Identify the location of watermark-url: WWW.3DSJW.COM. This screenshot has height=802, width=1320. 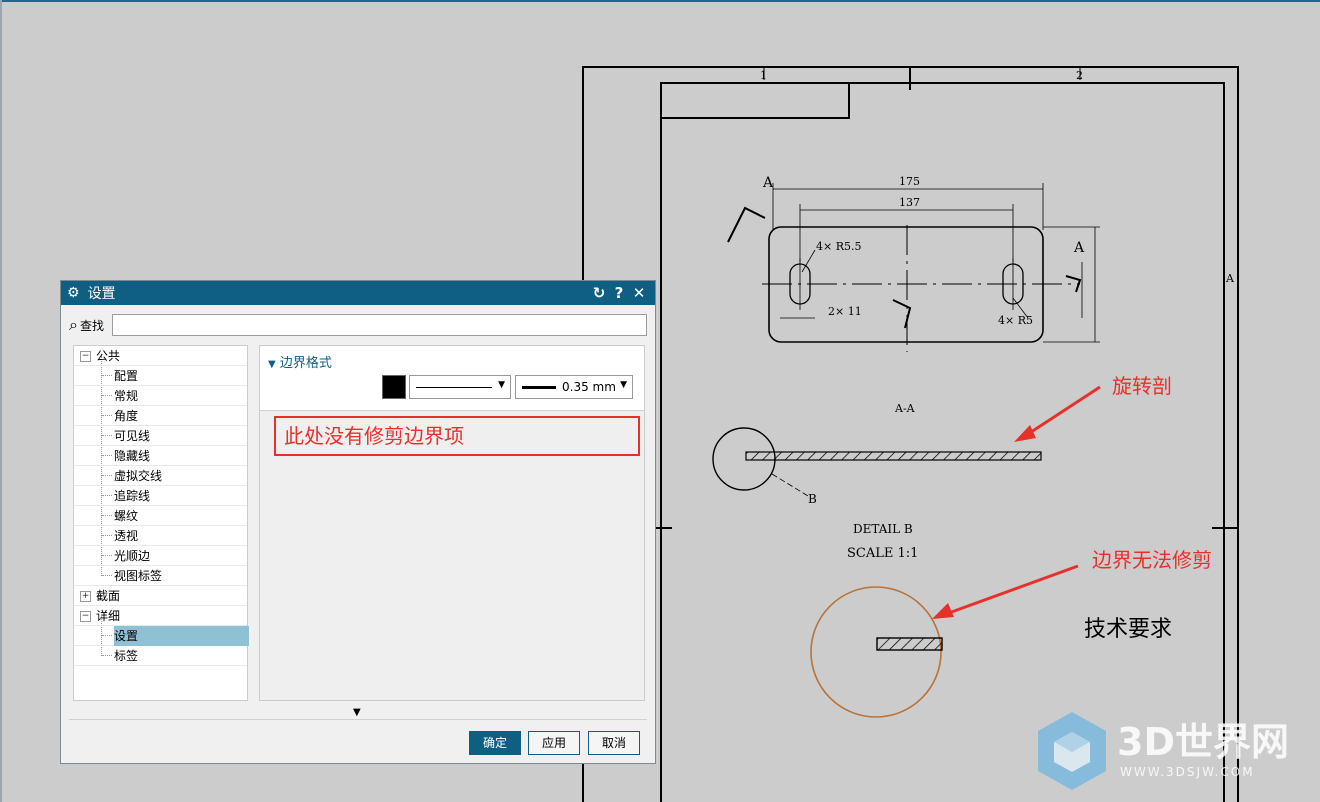
(1187, 772).